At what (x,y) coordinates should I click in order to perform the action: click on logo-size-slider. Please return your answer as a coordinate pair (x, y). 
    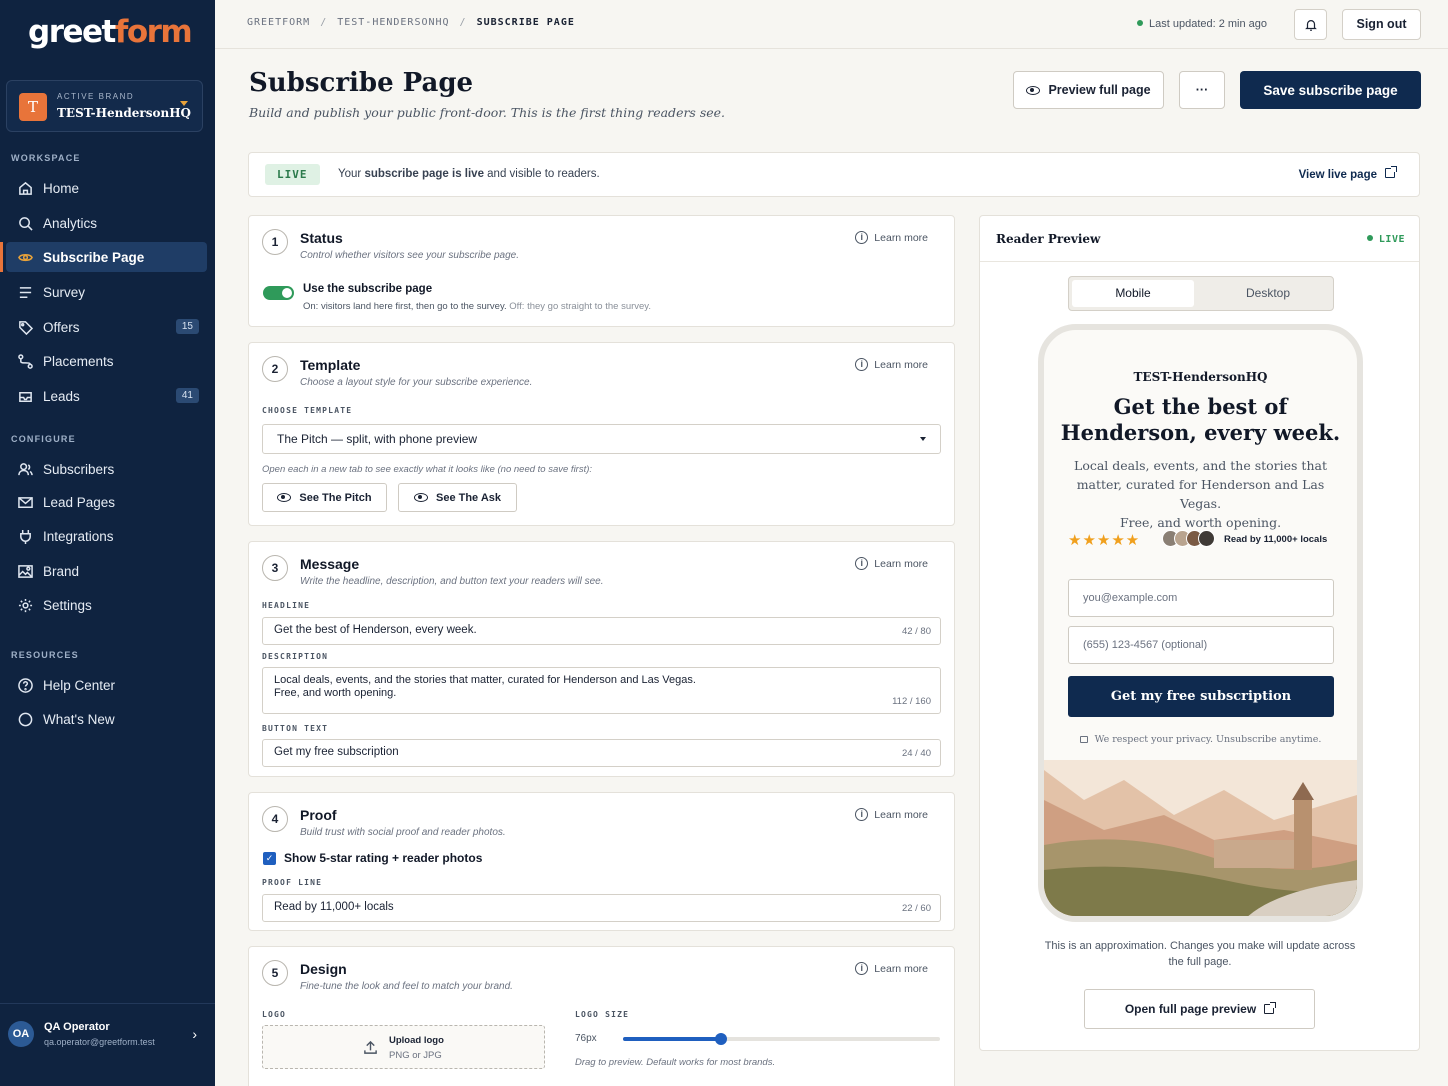
    Looking at the image, I should click on (781, 1039).